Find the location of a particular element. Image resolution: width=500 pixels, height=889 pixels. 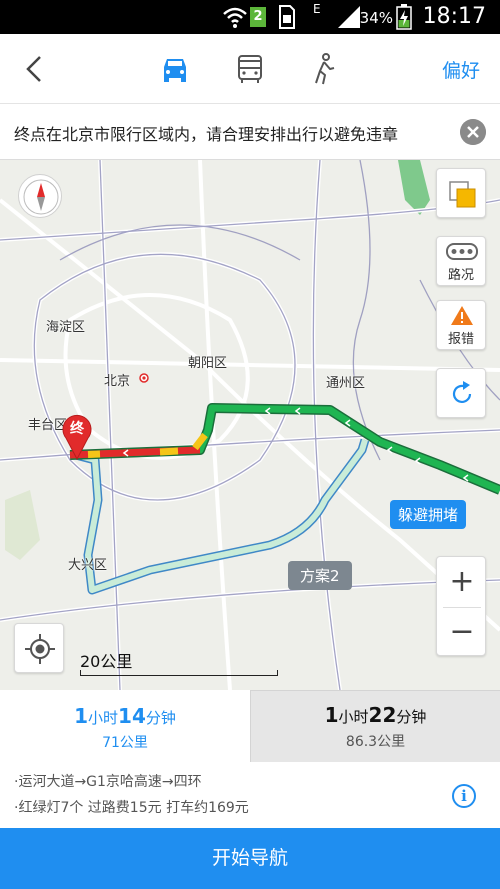

route-distance: 86.3公里 is located at coordinates (375, 742).